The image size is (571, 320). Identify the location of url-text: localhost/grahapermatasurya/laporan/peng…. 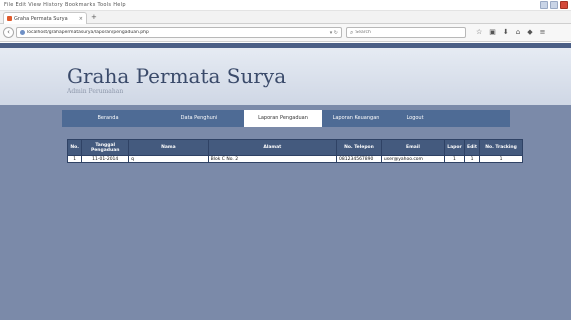
(176, 32).